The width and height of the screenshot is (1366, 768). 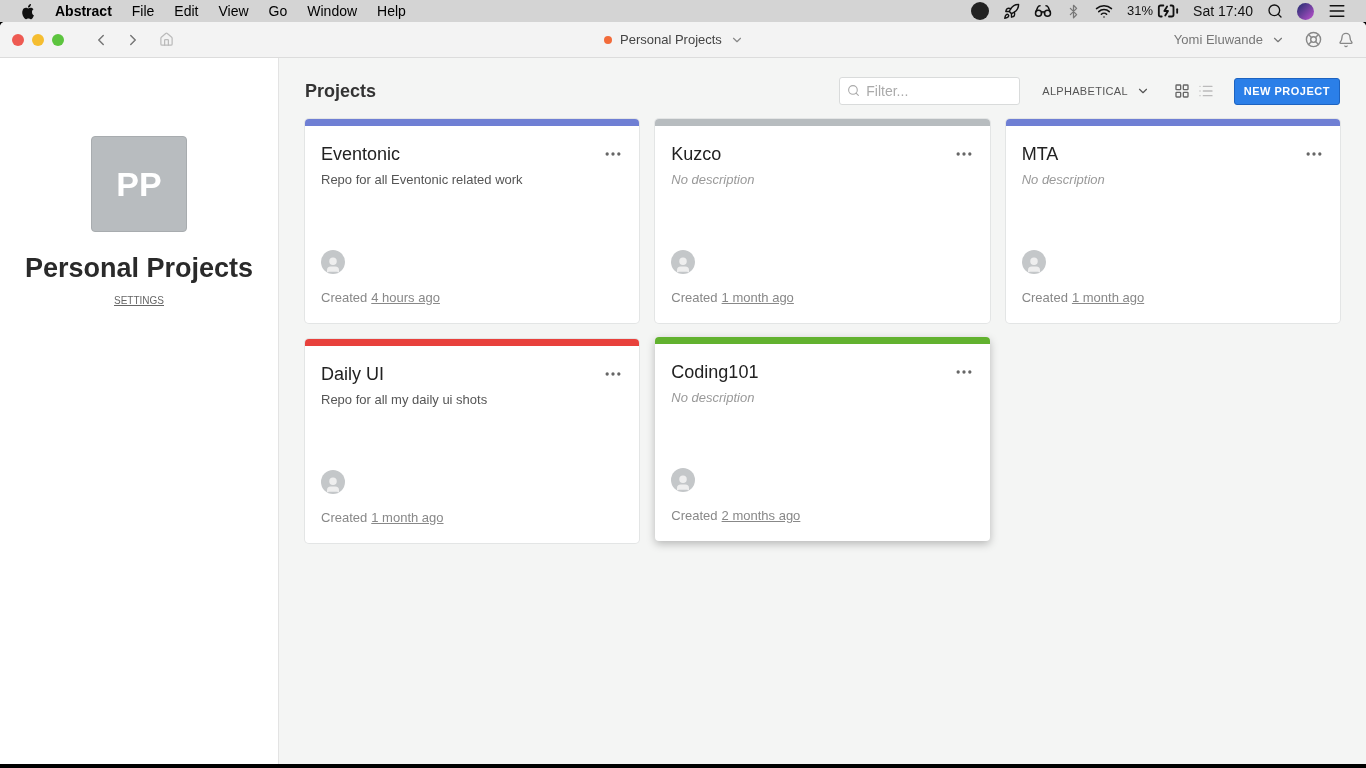 What do you see at coordinates (1223, 11) in the screenshot?
I see `clock: Sat 17:40` at bounding box center [1223, 11].